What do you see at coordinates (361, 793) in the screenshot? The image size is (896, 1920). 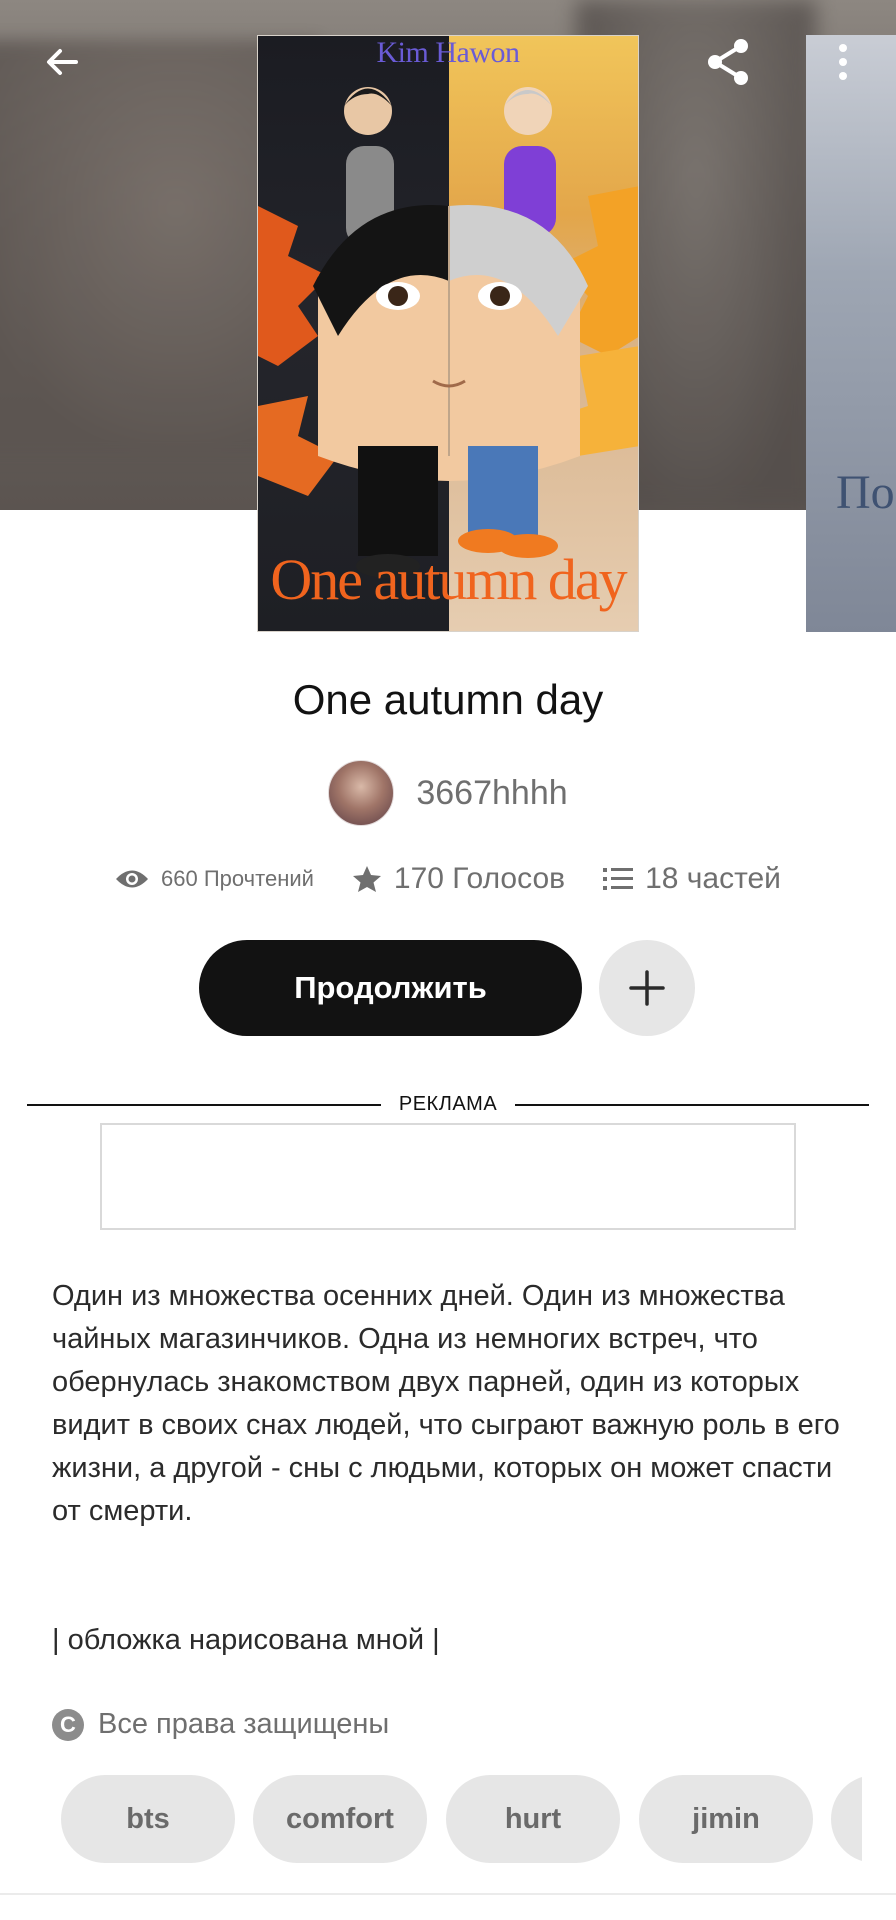 I see `author-avatar` at bounding box center [361, 793].